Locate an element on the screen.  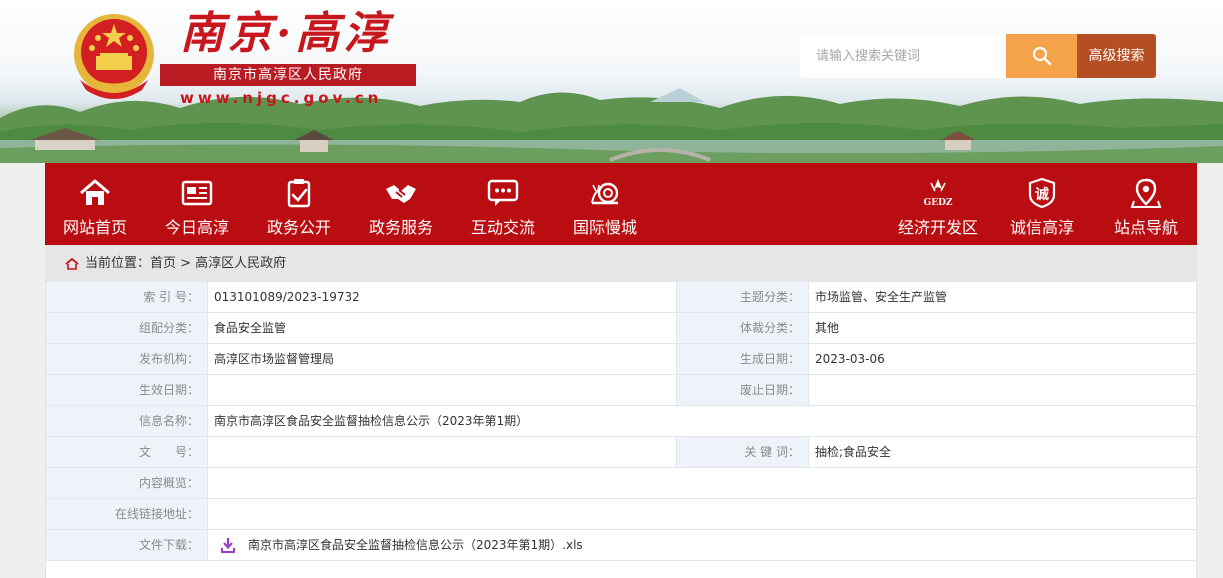
download-icon is located at coordinates (228, 545).